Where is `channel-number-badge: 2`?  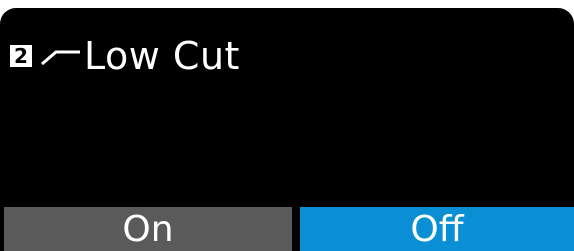 channel-number-badge: 2 is located at coordinates (21, 56).